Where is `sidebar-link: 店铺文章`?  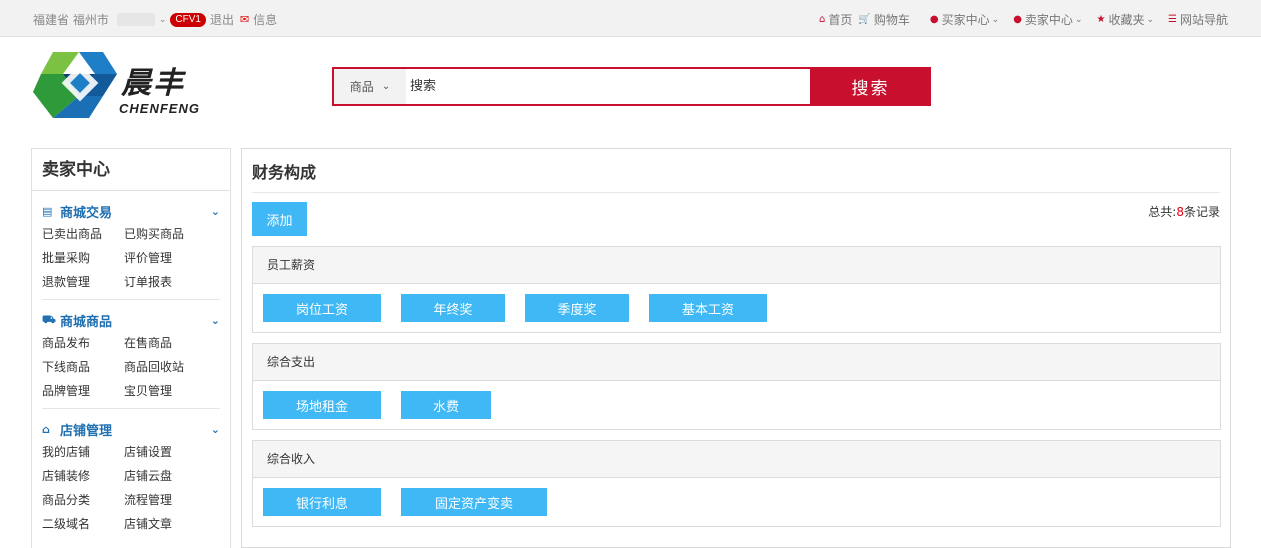 sidebar-link: 店铺文章 is located at coordinates (165, 524).